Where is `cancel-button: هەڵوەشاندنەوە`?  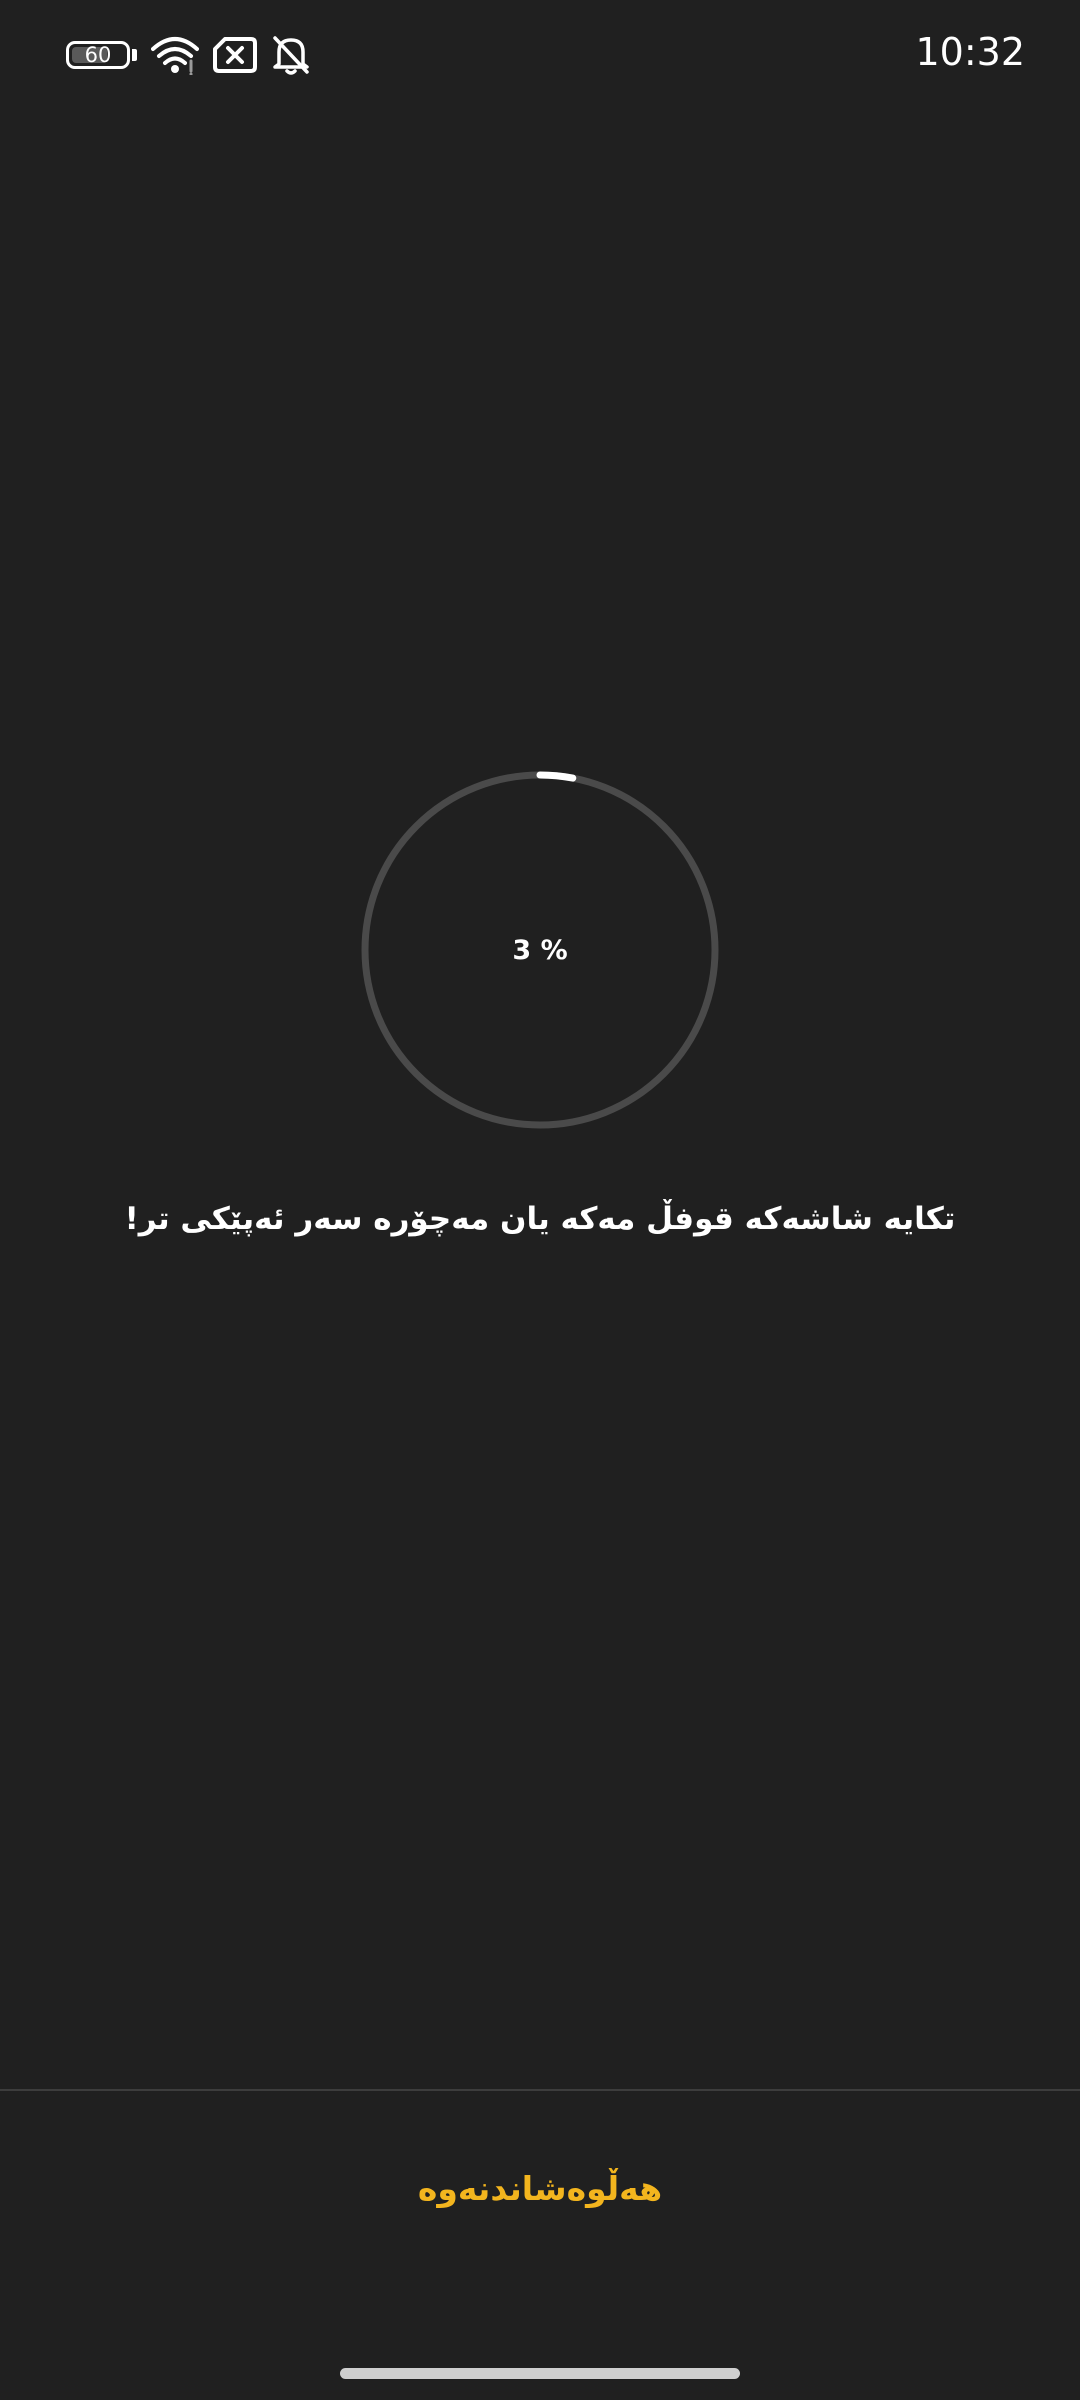 cancel-button: هەڵوەشاندنەوە is located at coordinates (540, 2188).